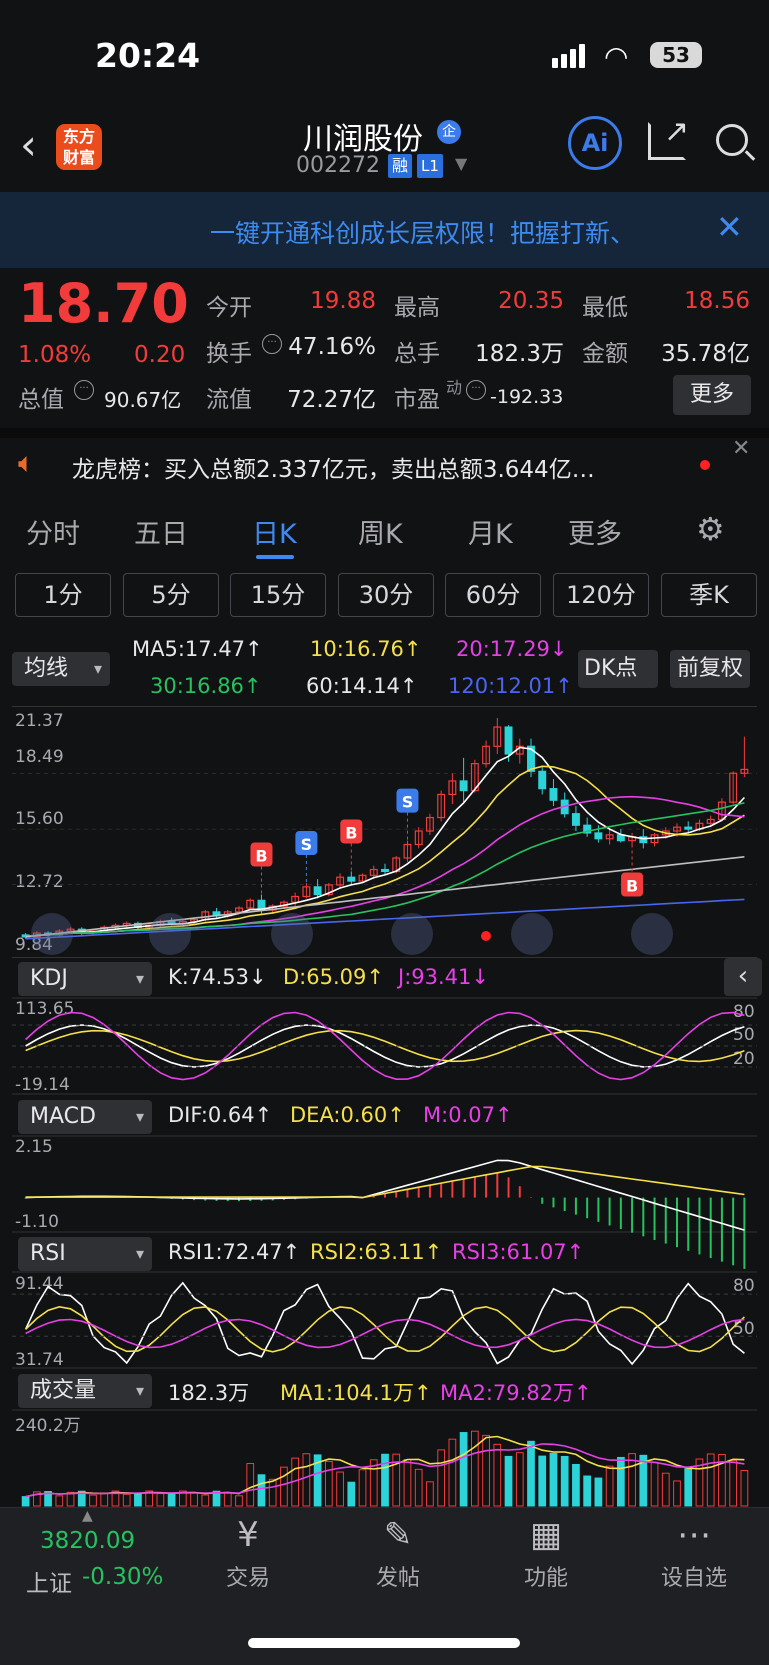 Image resolution: width=769 pixels, height=1665 pixels. What do you see at coordinates (161, 531) in the screenshot?
I see `tab-five-day: 五日` at bounding box center [161, 531].